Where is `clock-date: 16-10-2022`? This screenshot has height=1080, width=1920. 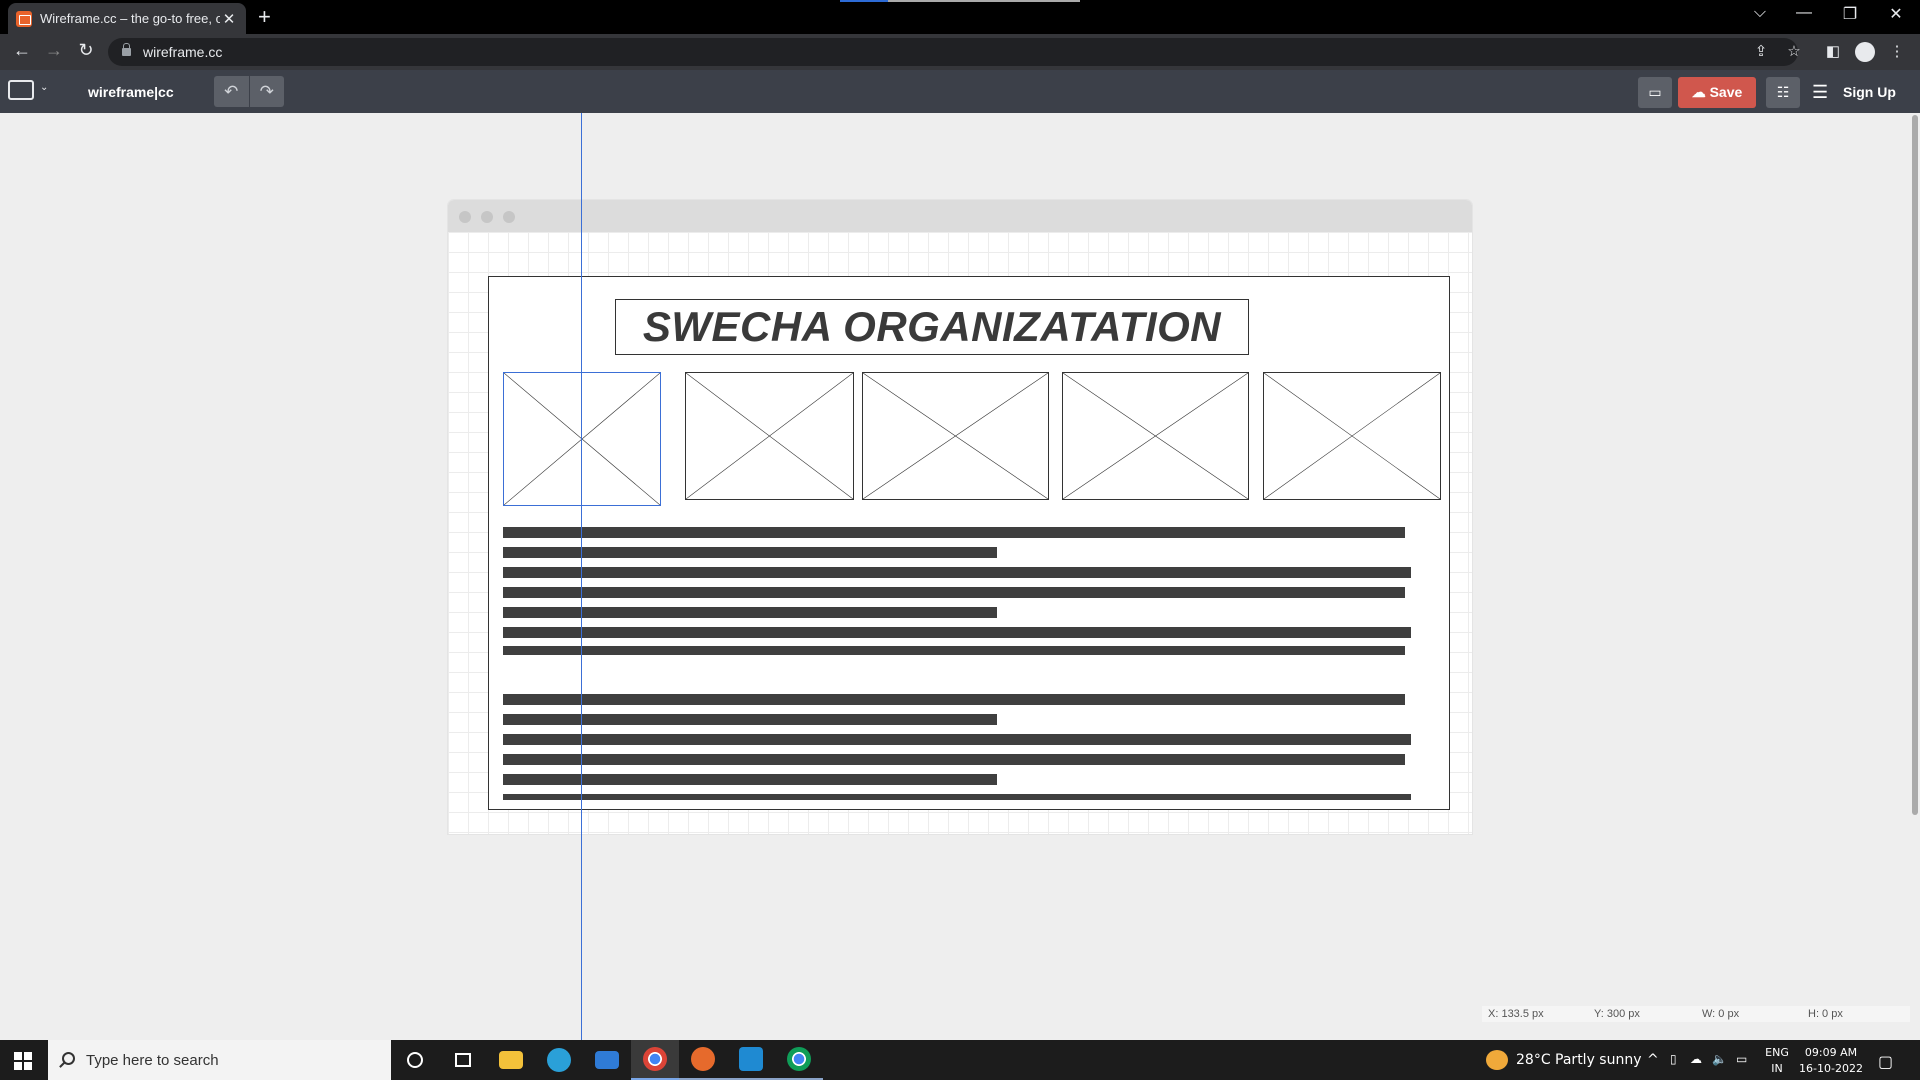
clock-date: 16-10-2022 is located at coordinates (1831, 1068).